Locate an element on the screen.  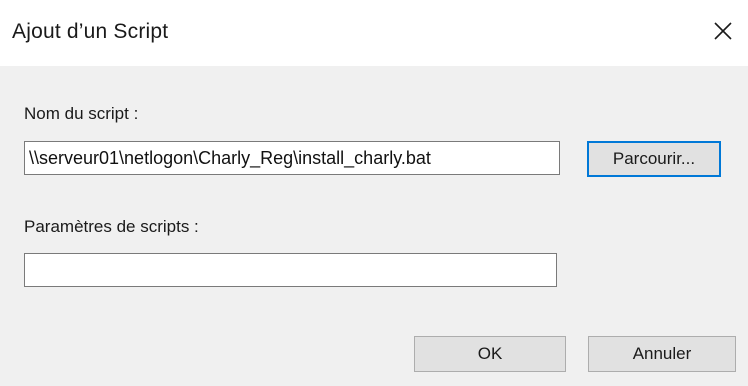
close-icon is located at coordinates (723, 31).